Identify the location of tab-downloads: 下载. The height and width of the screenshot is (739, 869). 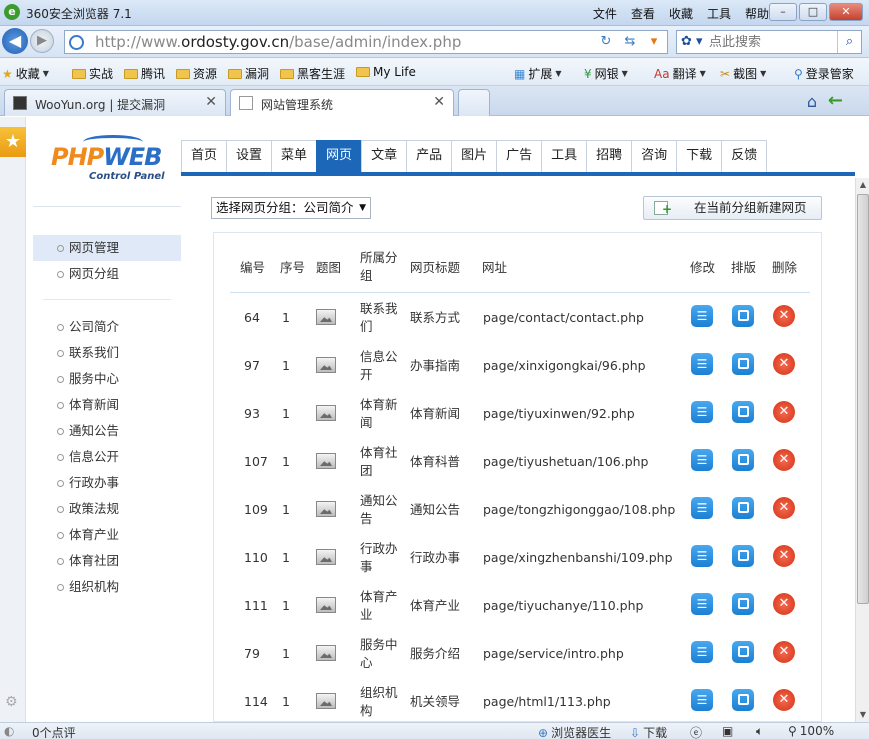
(699, 156).